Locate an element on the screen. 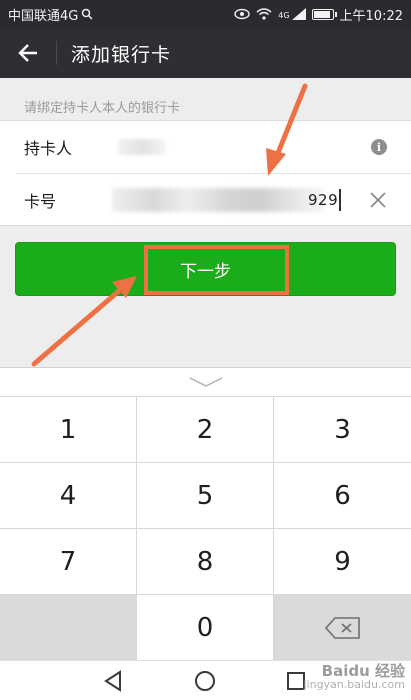 The image size is (411, 700). arrow-left-icon is located at coordinates (27, 53).